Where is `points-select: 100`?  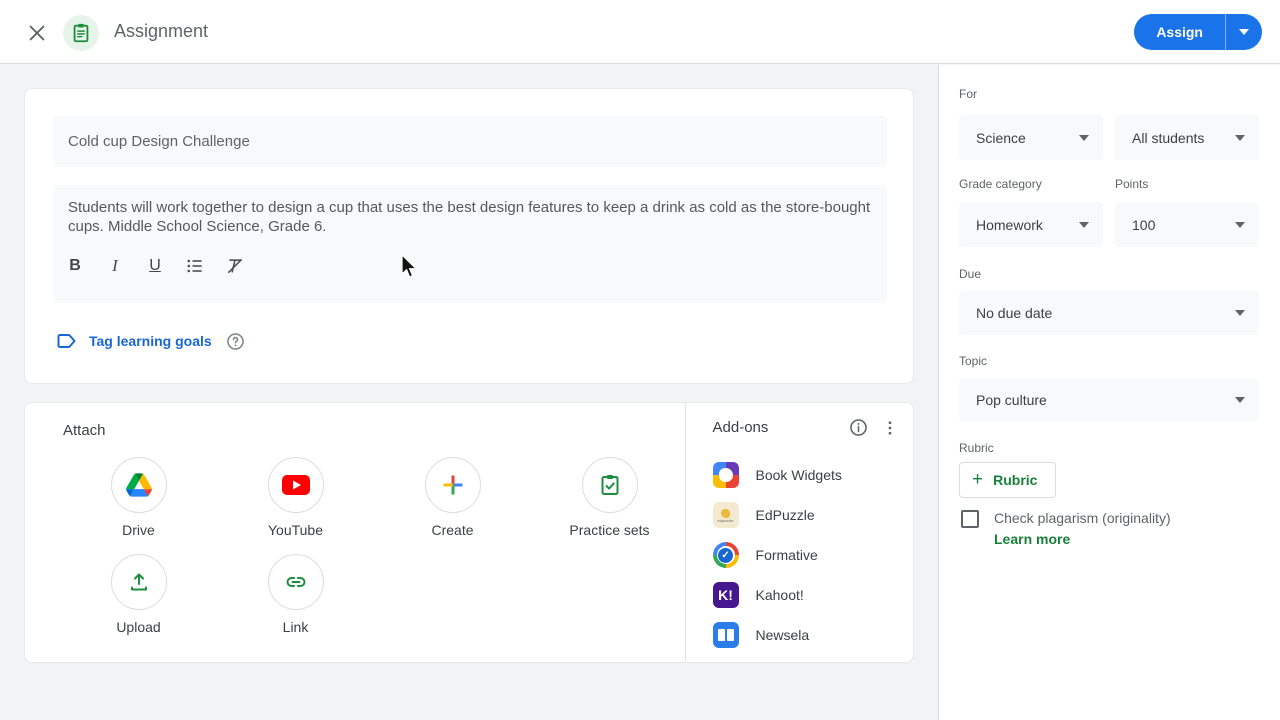
points-select: 100 is located at coordinates (1187, 224).